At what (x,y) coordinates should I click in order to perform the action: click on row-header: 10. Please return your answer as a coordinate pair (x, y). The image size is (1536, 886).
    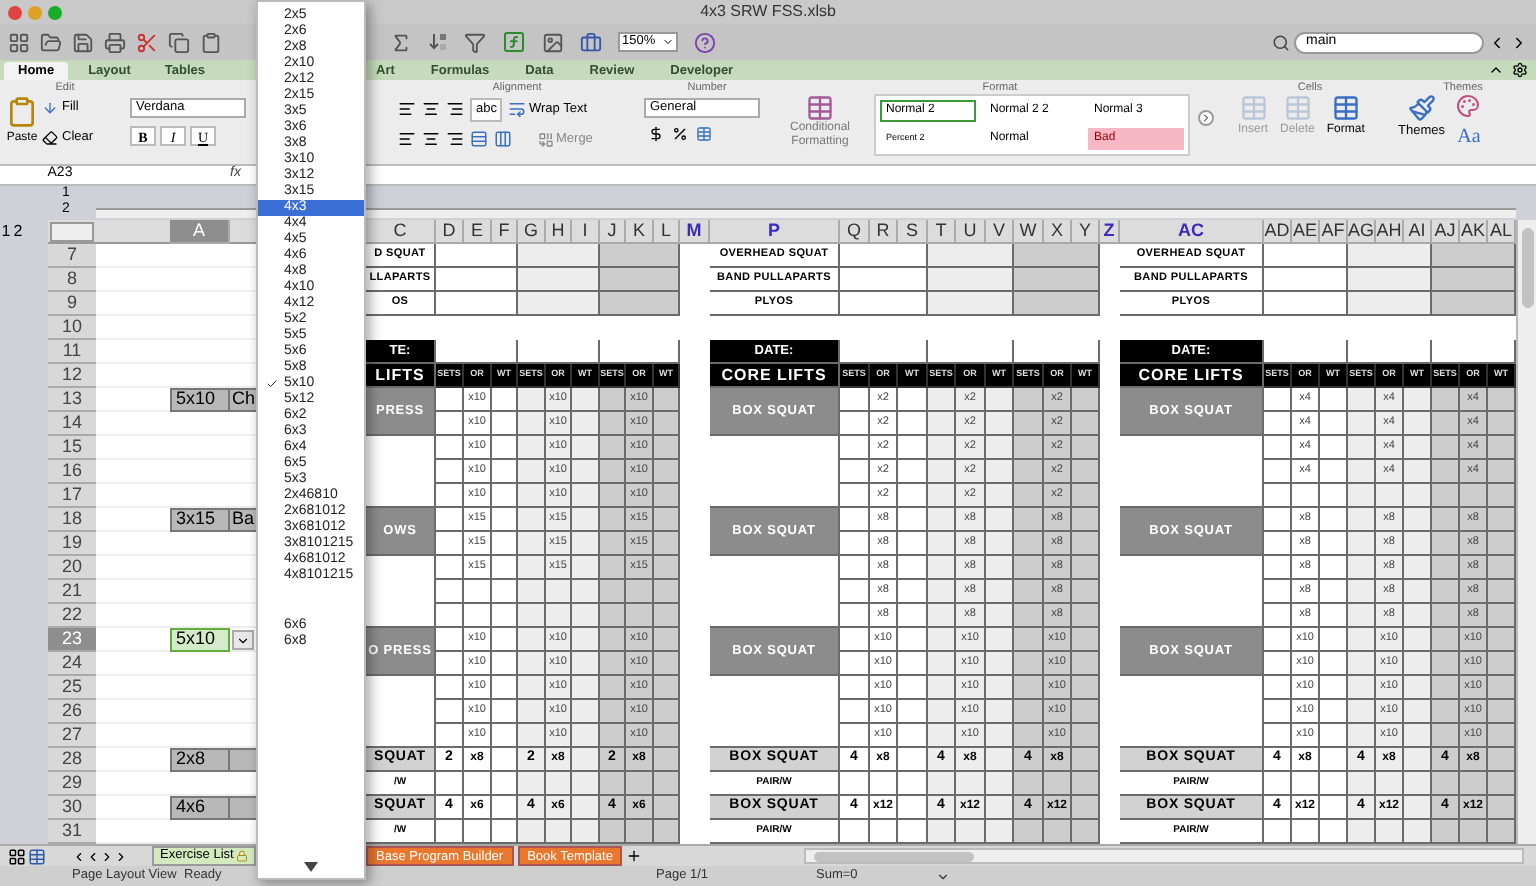
    Looking at the image, I should click on (72, 328).